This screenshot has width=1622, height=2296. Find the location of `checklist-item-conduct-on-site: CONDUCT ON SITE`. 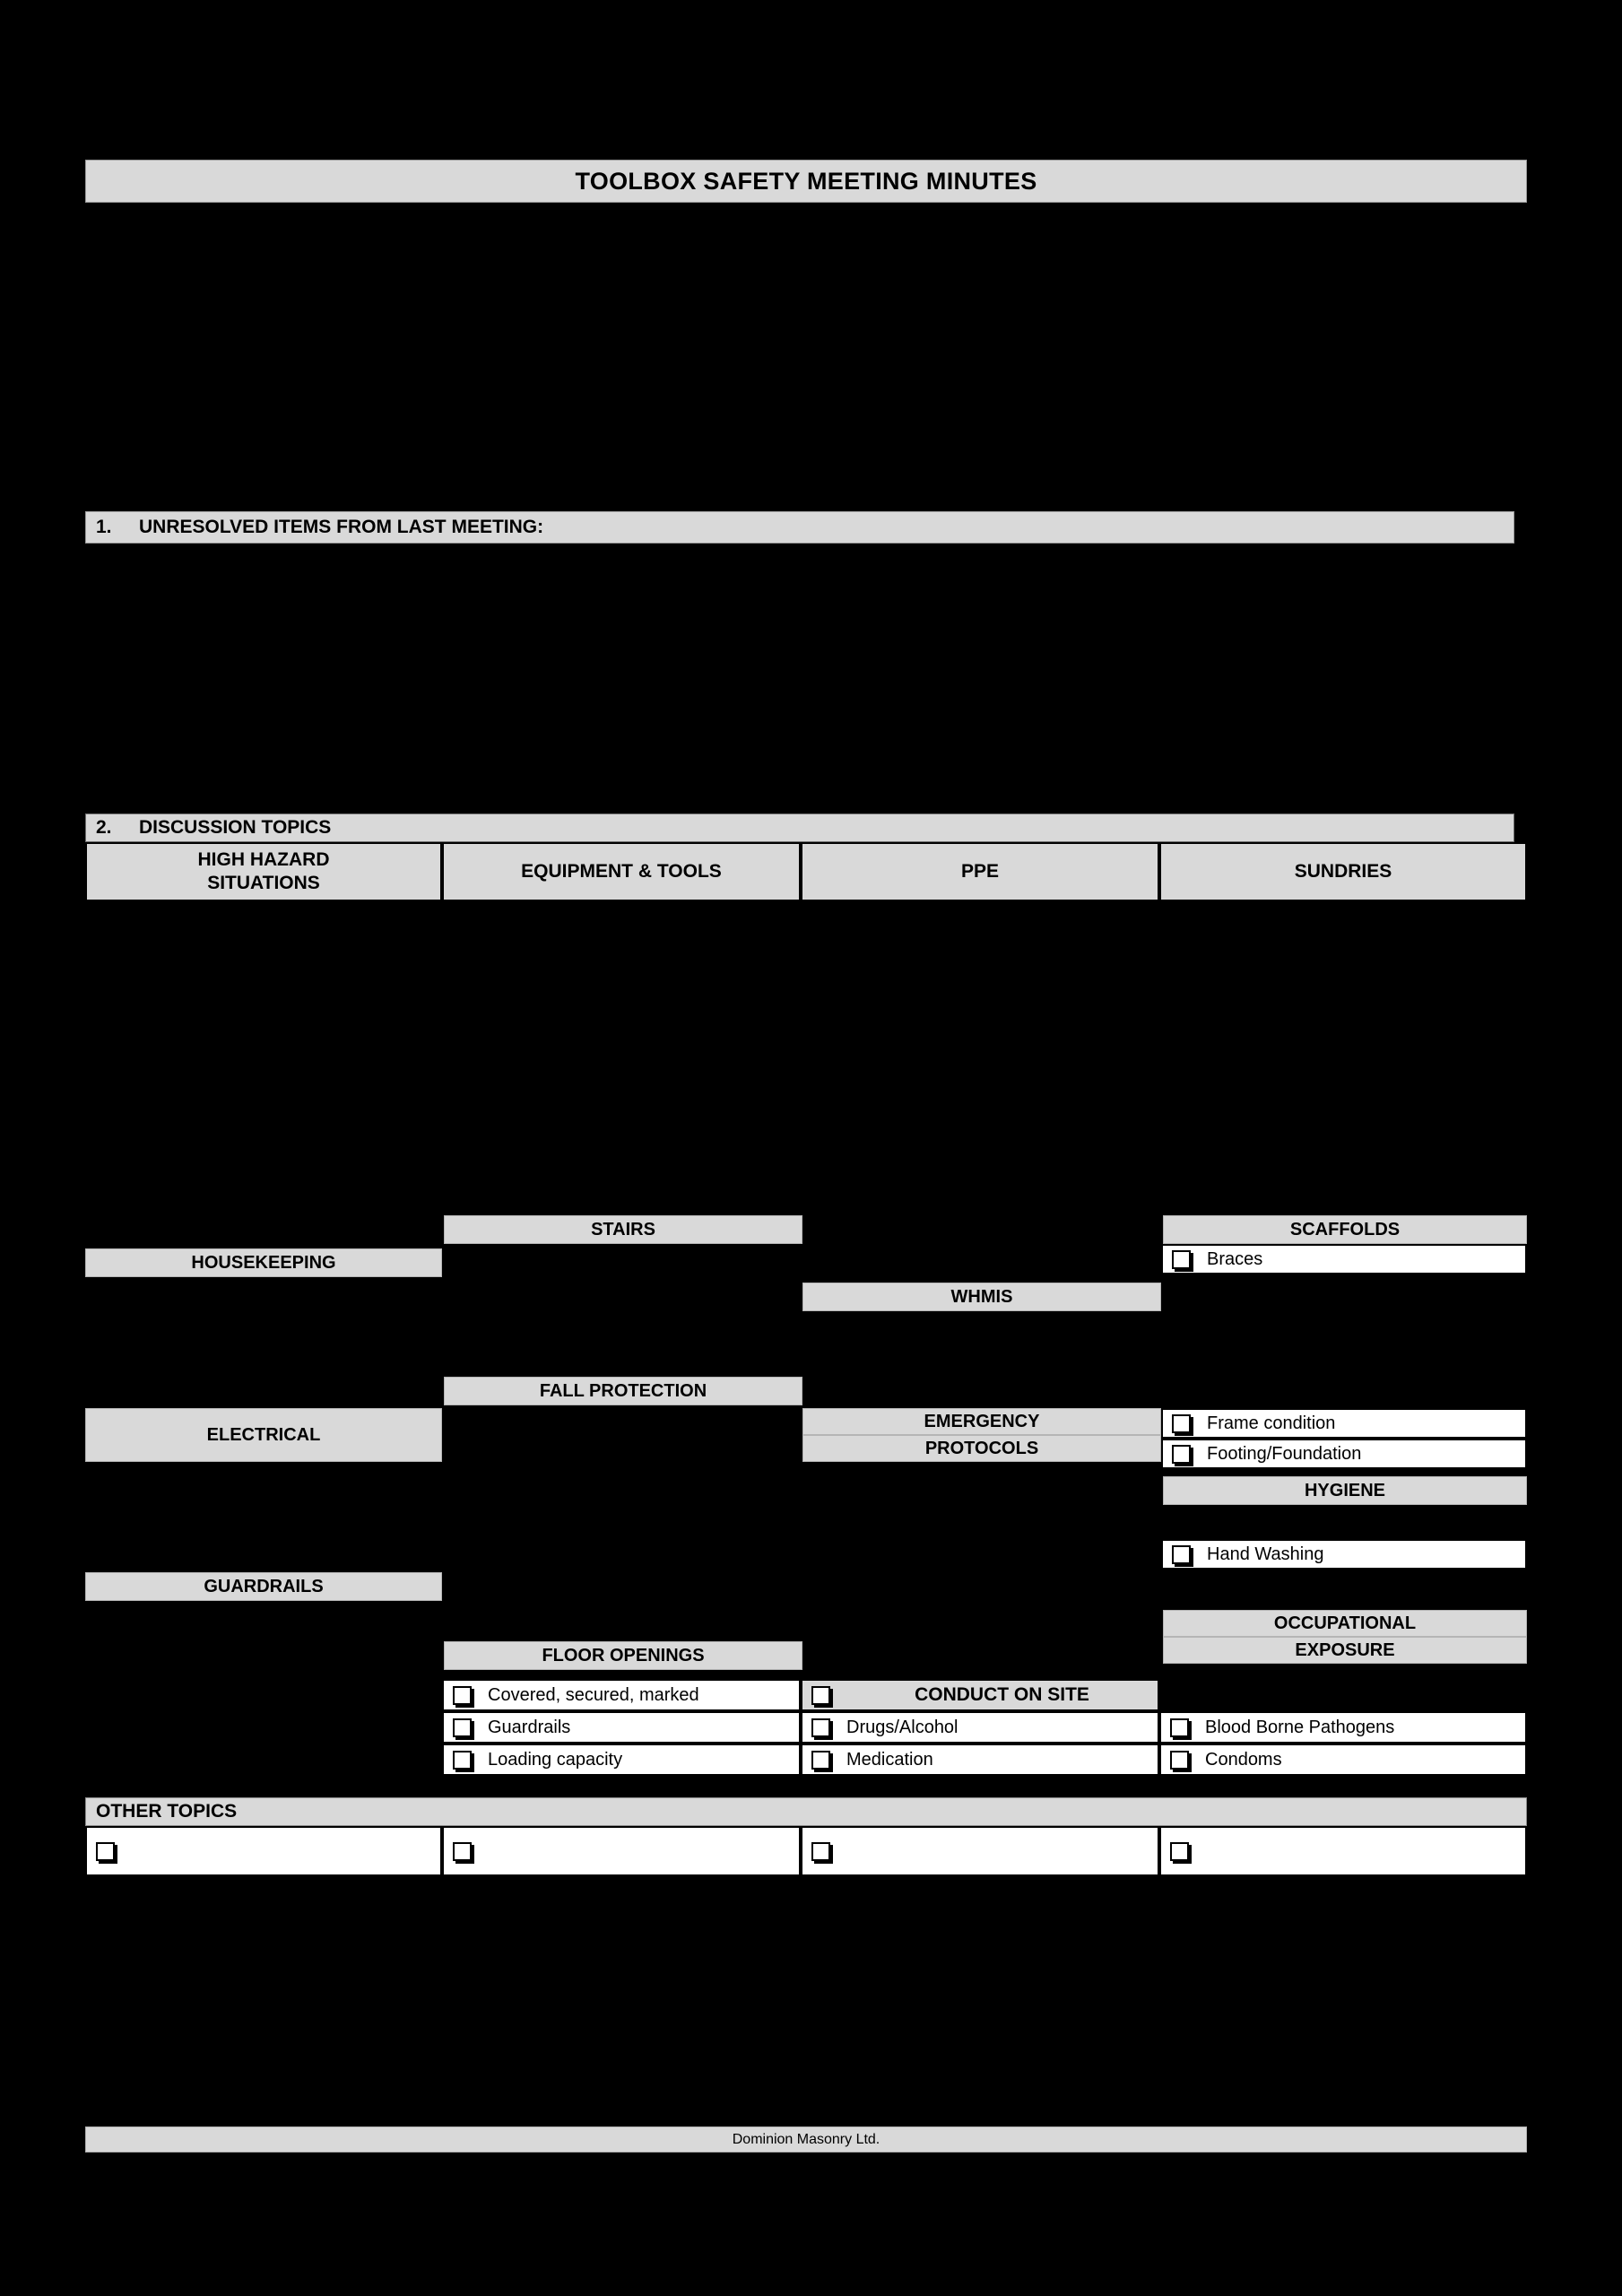

checklist-item-conduct-on-site: CONDUCT ON SITE is located at coordinates (980, 1695).